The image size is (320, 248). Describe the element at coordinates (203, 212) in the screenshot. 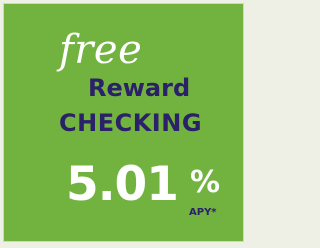

I see `apy-label: APY*` at that location.